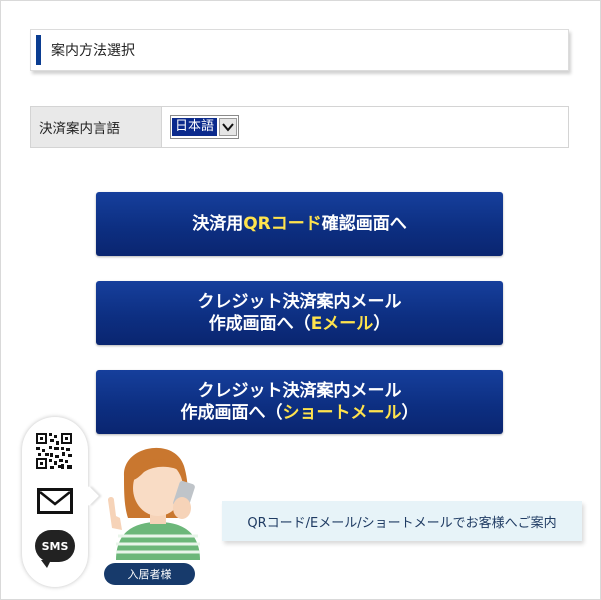  I want to click on channel-bubble: SMS, so click(60, 502).